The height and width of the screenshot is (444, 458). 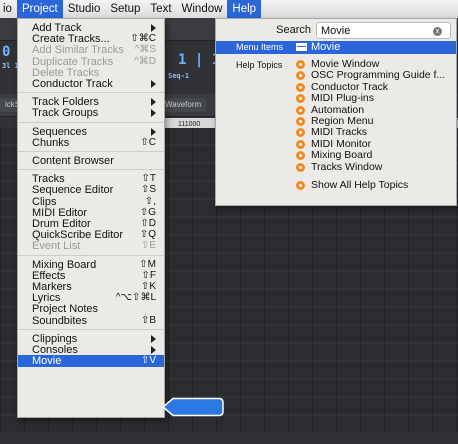 I want to click on menu-item-movie: Movie ⇧V, so click(x=91, y=361).